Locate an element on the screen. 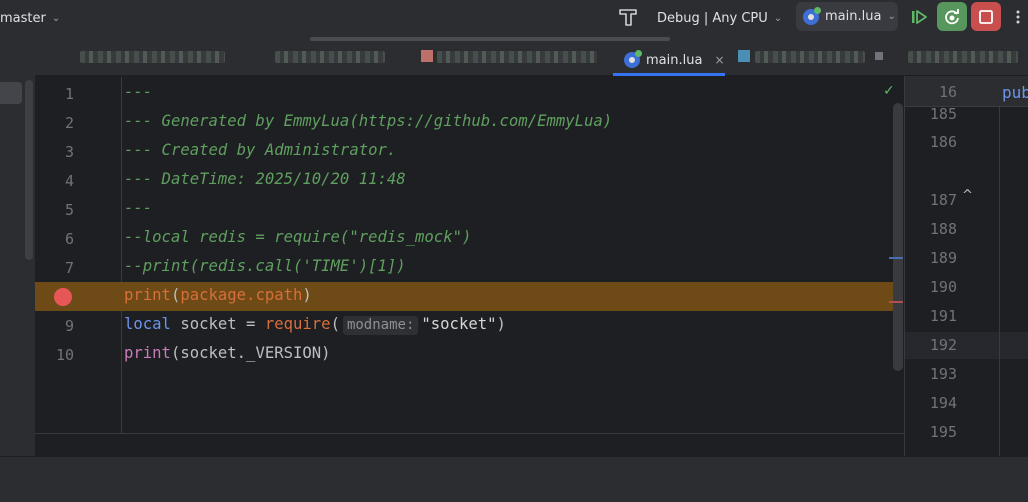 Image resolution: width=1028 pixels, height=502 pixels. line-text: --- DateTime: 2025/10/20 11:48 is located at coordinates (265, 179).